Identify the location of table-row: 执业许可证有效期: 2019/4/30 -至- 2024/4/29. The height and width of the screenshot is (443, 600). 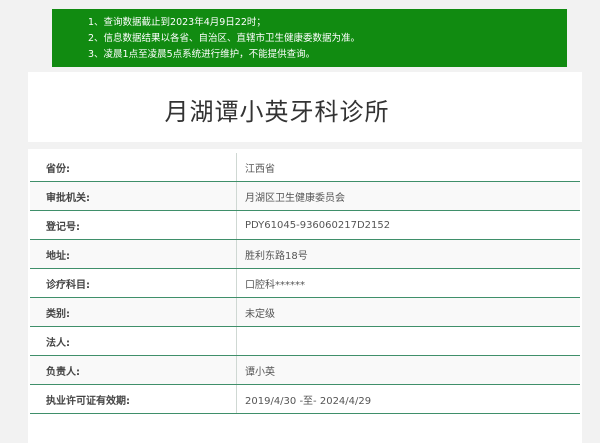
(305, 399).